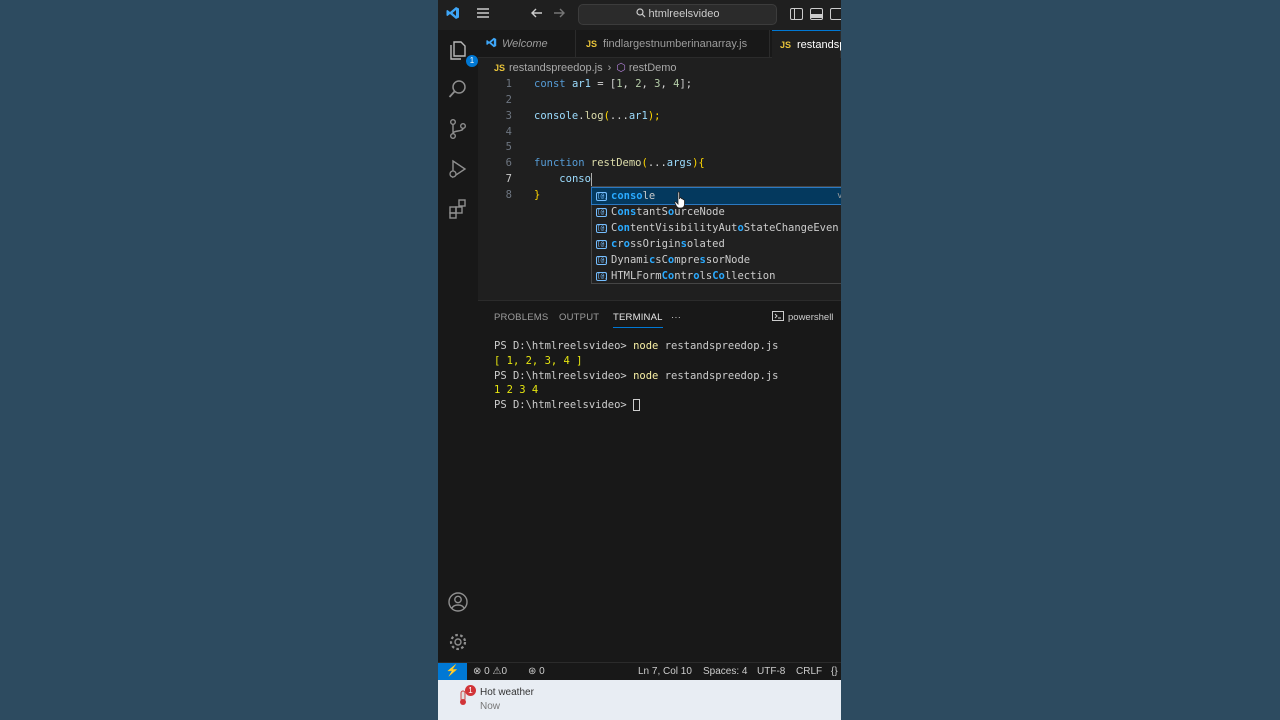 This screenshot has height=720, width=1280. I want to click on toggle-secondary-sidebar-icon, so click(835, 14).